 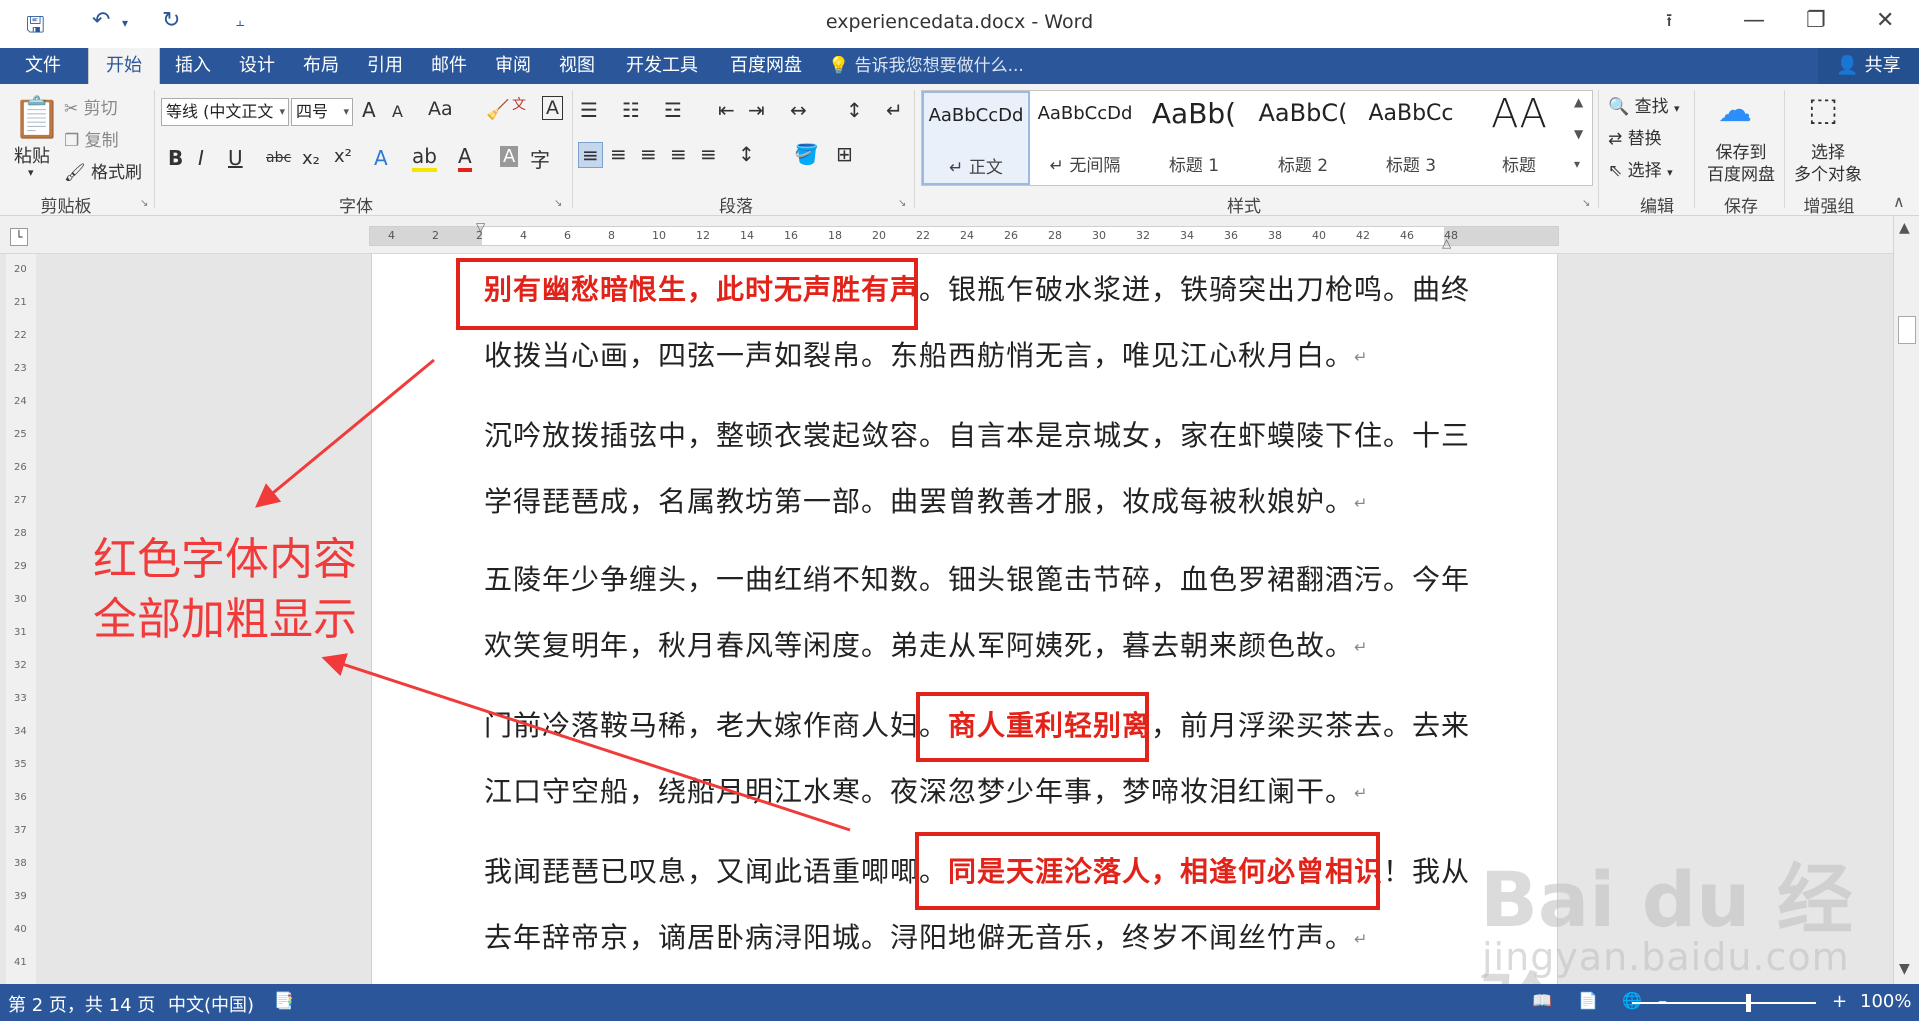 What do you see at coordinates (1578, 102) in the screenshot?
I see `gallery-up-icon: ▲` at bounding box center [1578, 102].